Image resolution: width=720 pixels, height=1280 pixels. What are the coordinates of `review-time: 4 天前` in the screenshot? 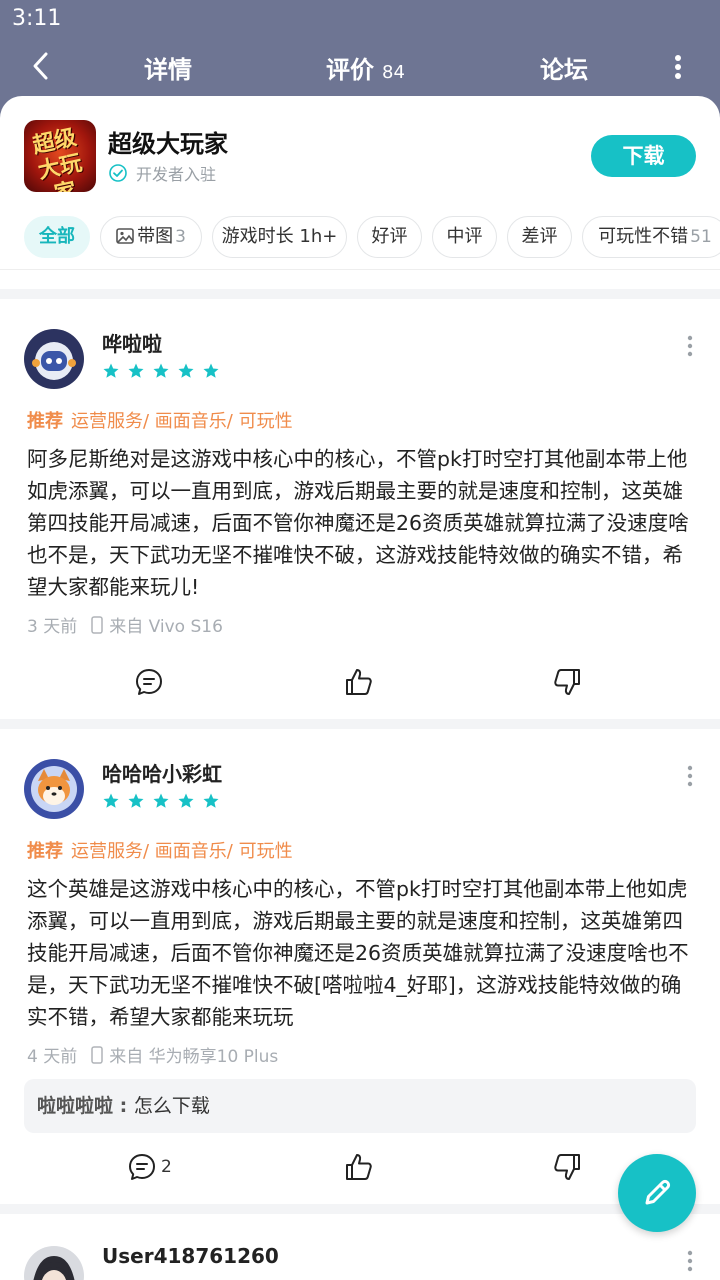 It's located at (52, 1057).